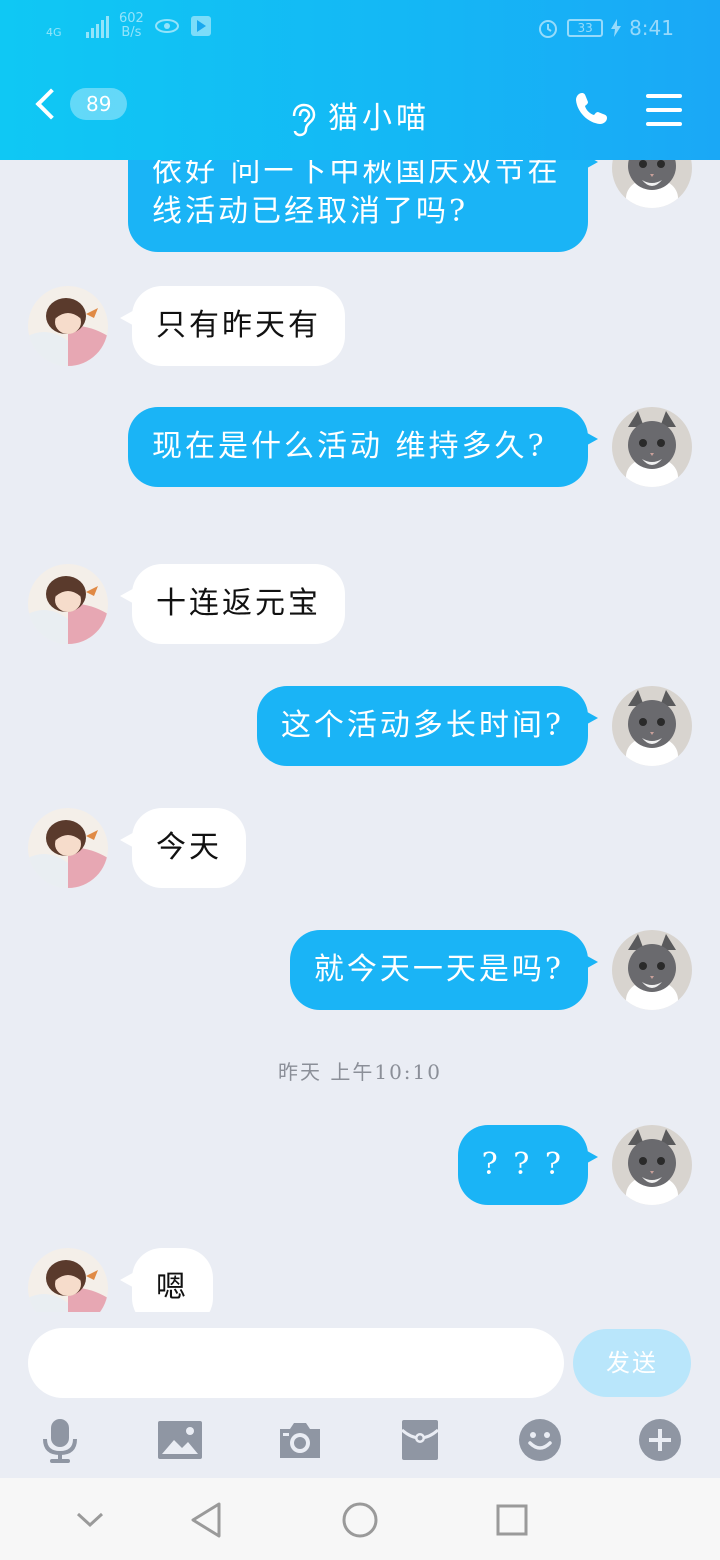 This screenshot has width=720, height=1560. I want to click on message-text: 只有昨天有, so click(238, 325).